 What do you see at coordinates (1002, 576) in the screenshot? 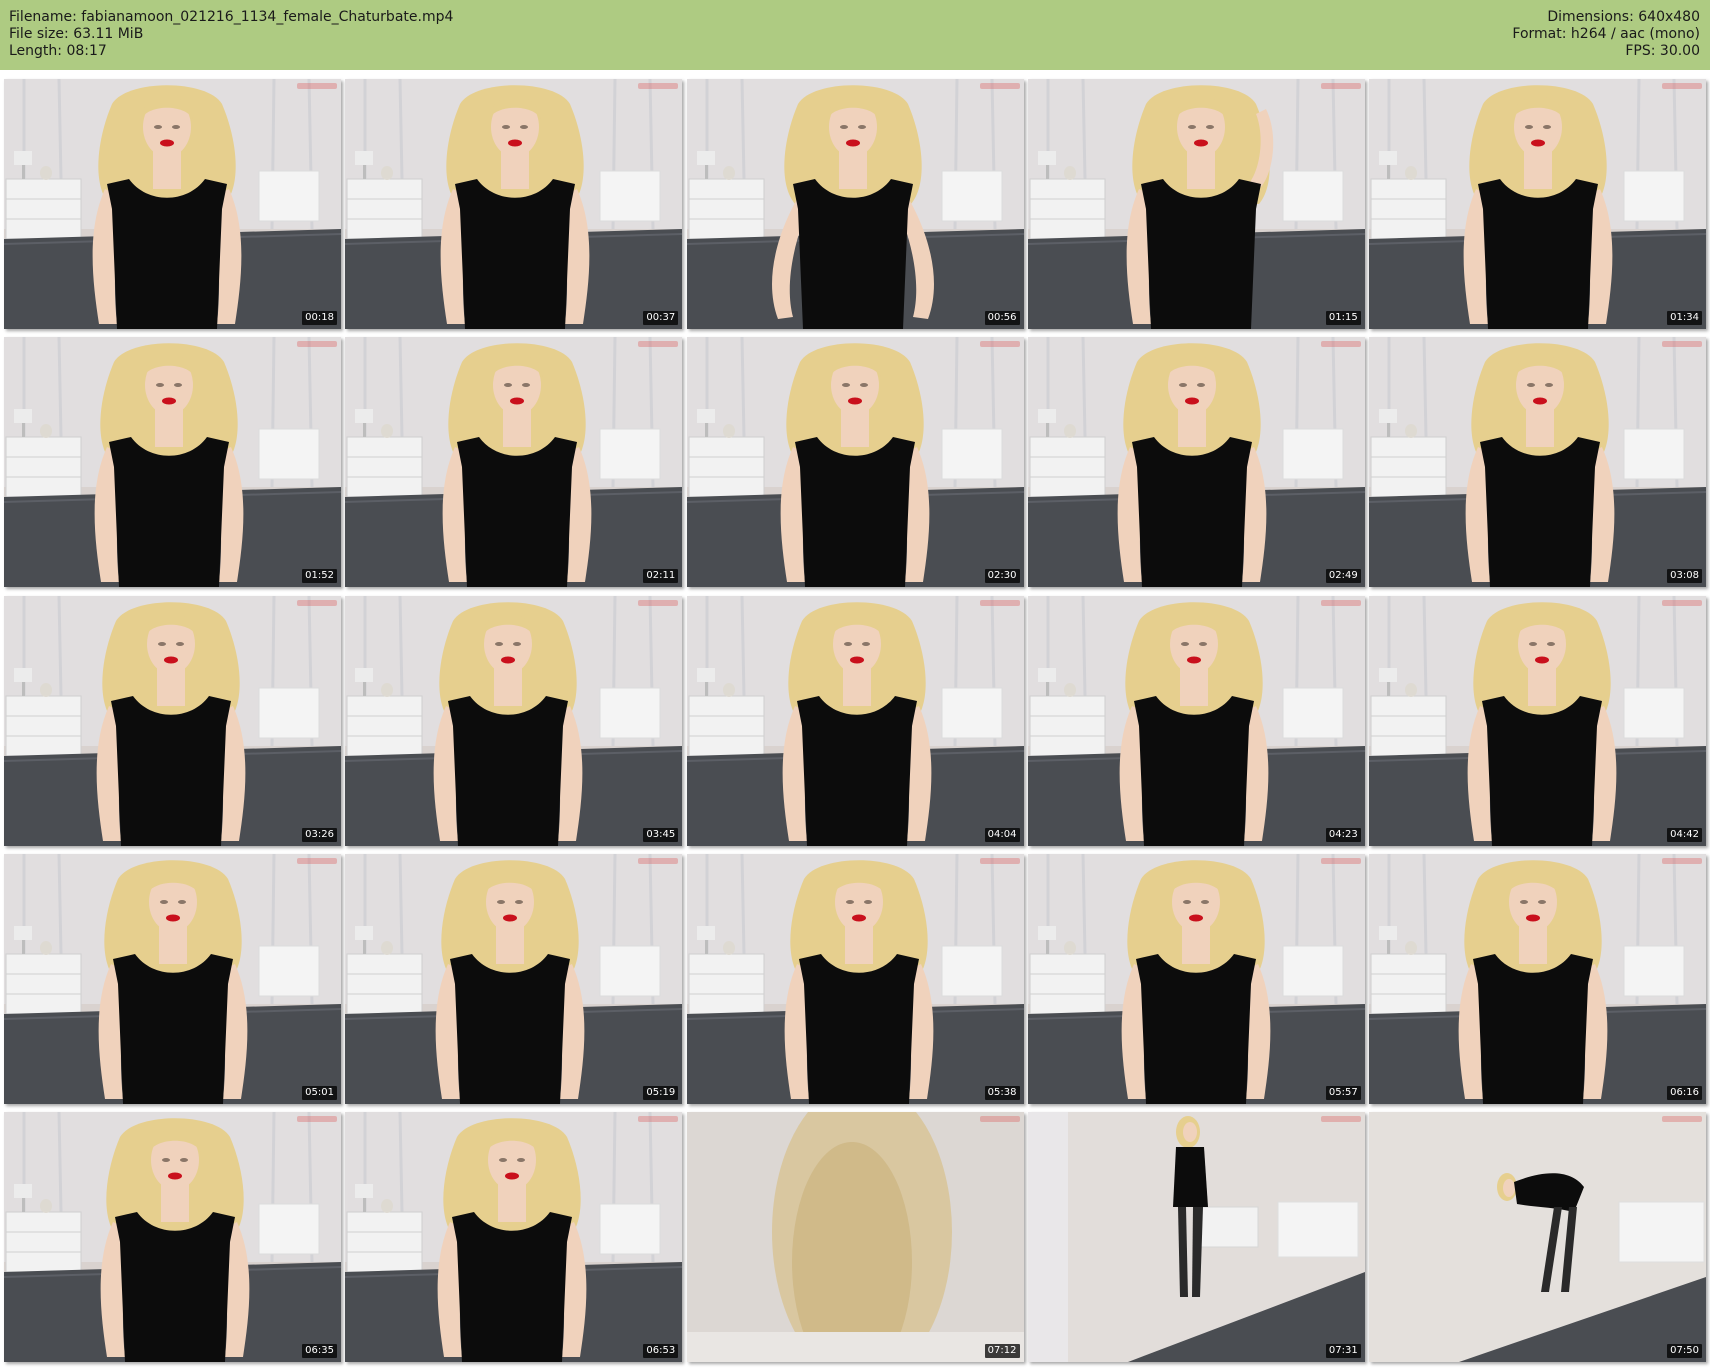
I see `timestamp-label: 02:30` at bounding box center [1002, 576].